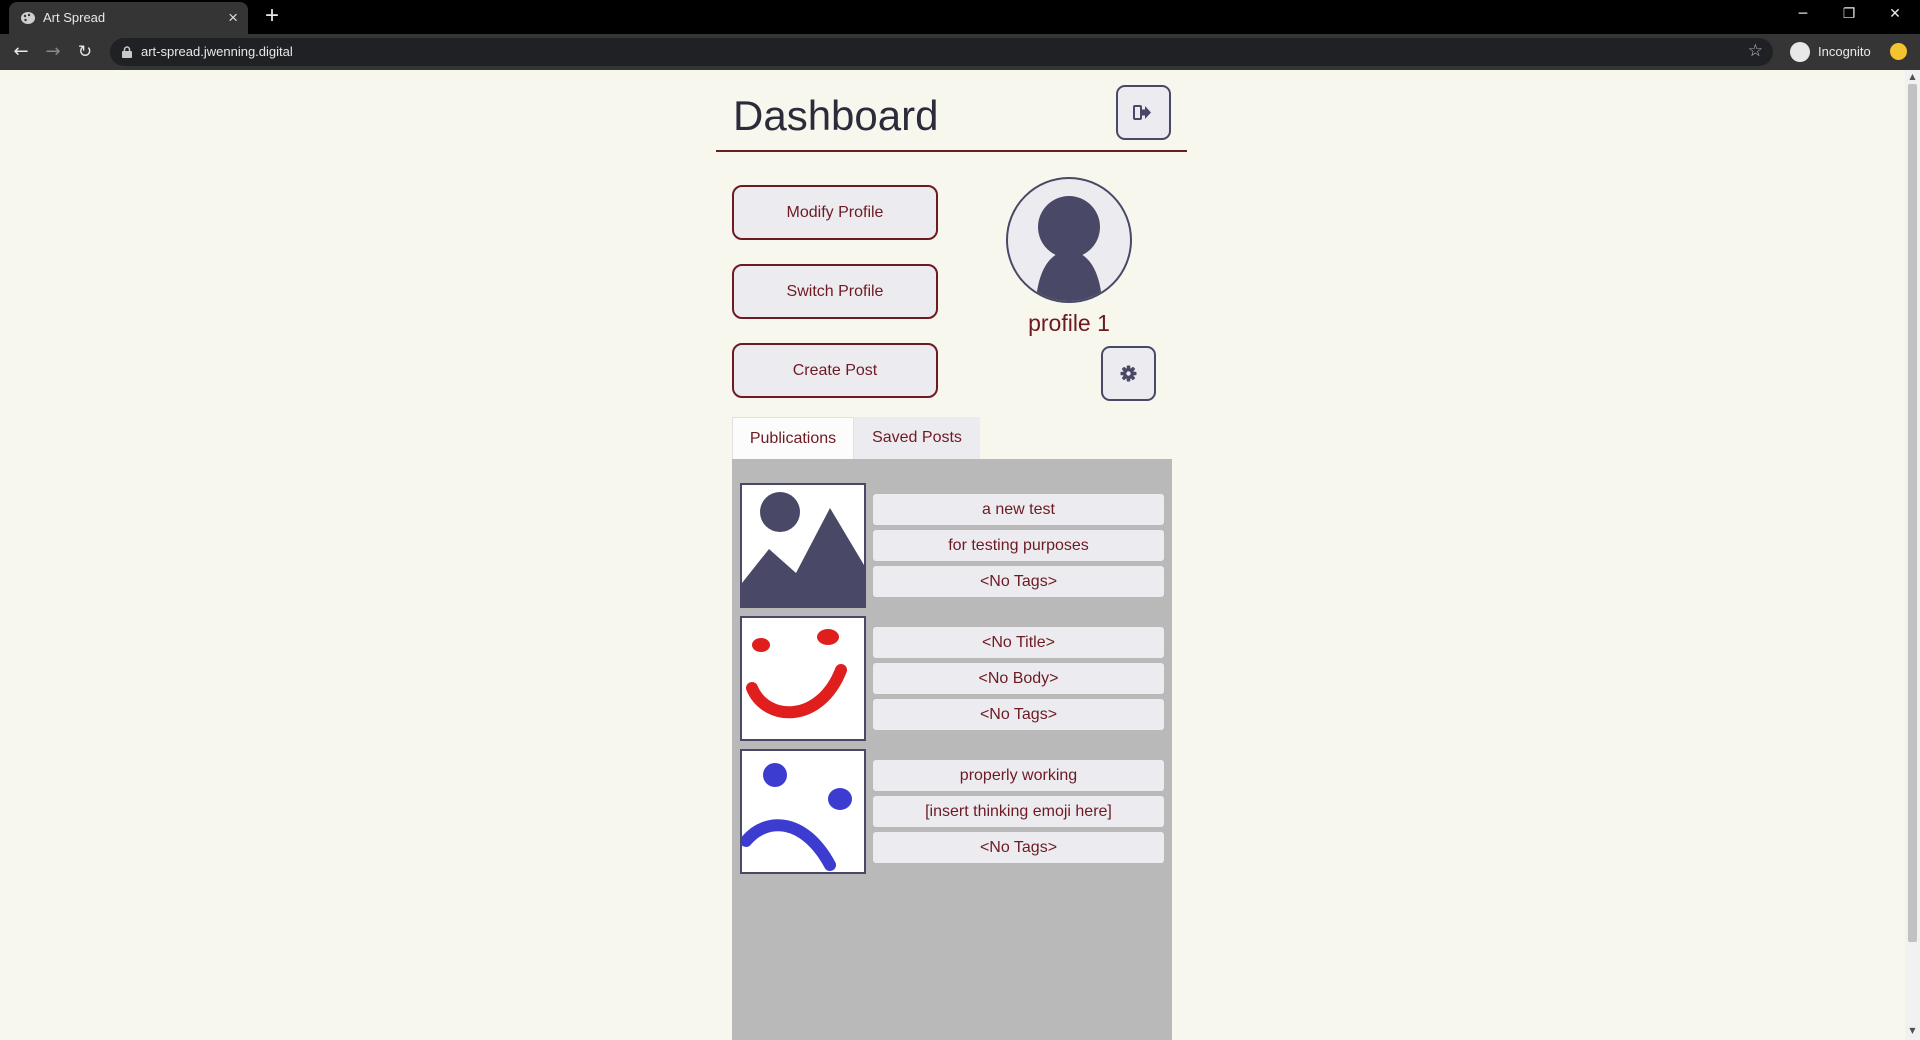 This screenshot has width=1920, height=1040. What do you see at coordinates (1018, 678) in the screenshot?
I see `post-body-field: <No Body>` at bounding box center [1018, 678].